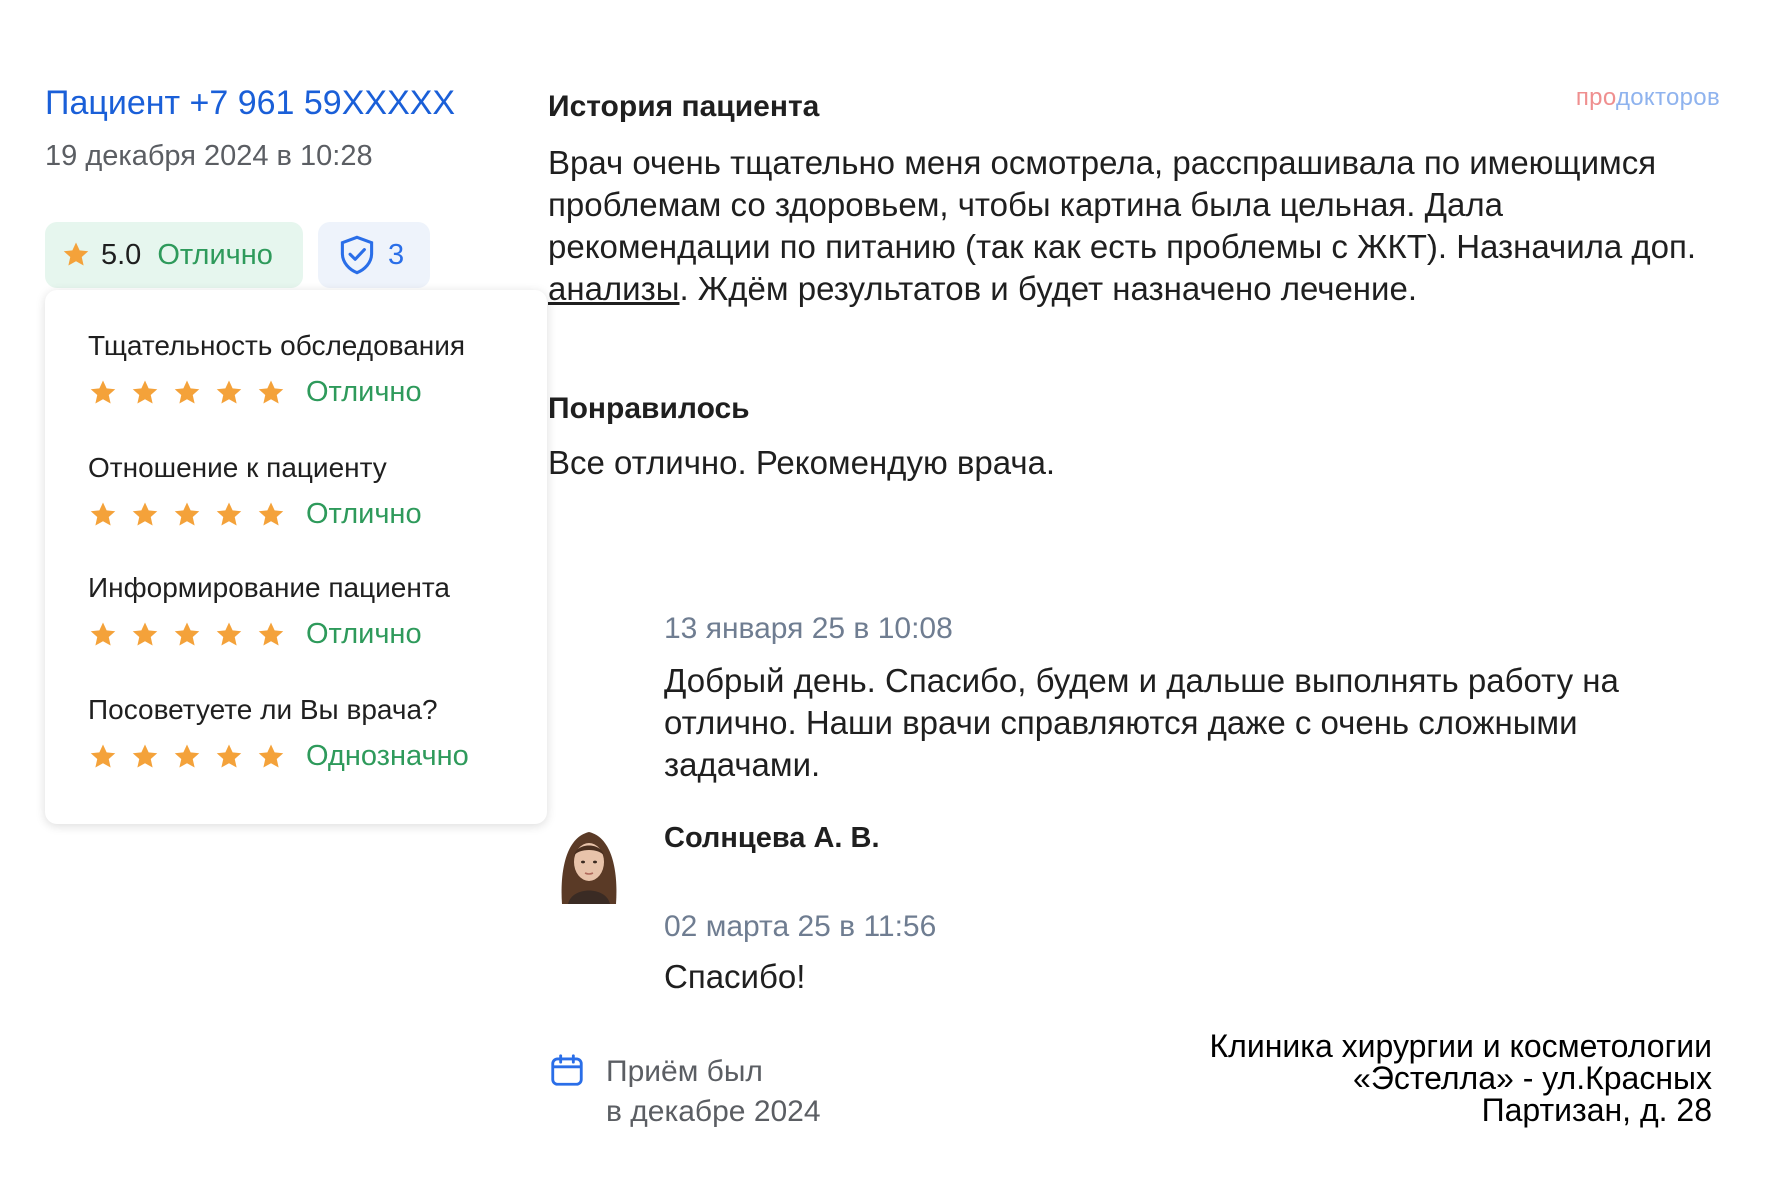 This screenshot has width=1772, height=1181. Describe the element at coordinates (396, 254) in the screenshot. I see `verified-count: 3` at that location.